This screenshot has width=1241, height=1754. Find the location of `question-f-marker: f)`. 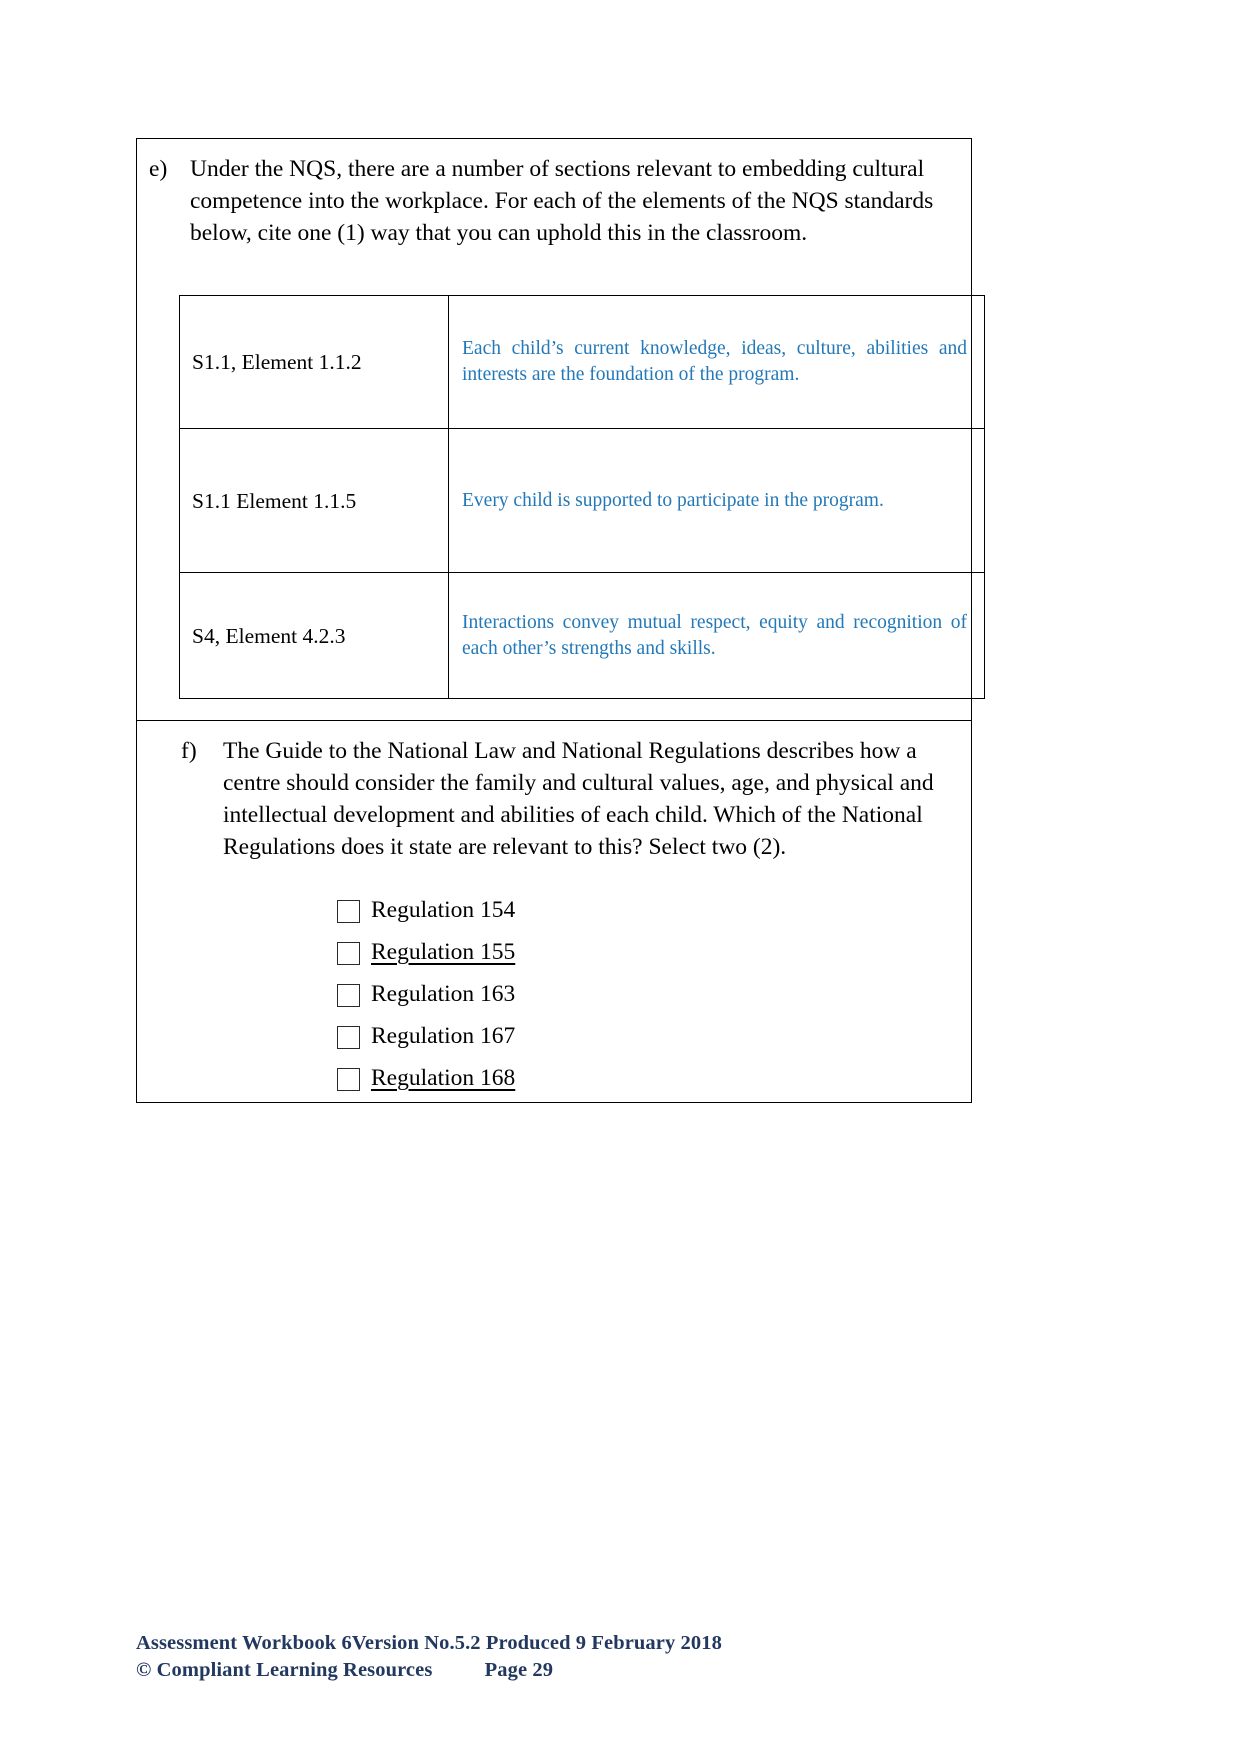

question-f-marker: f) is located at coordinates (189, 751).